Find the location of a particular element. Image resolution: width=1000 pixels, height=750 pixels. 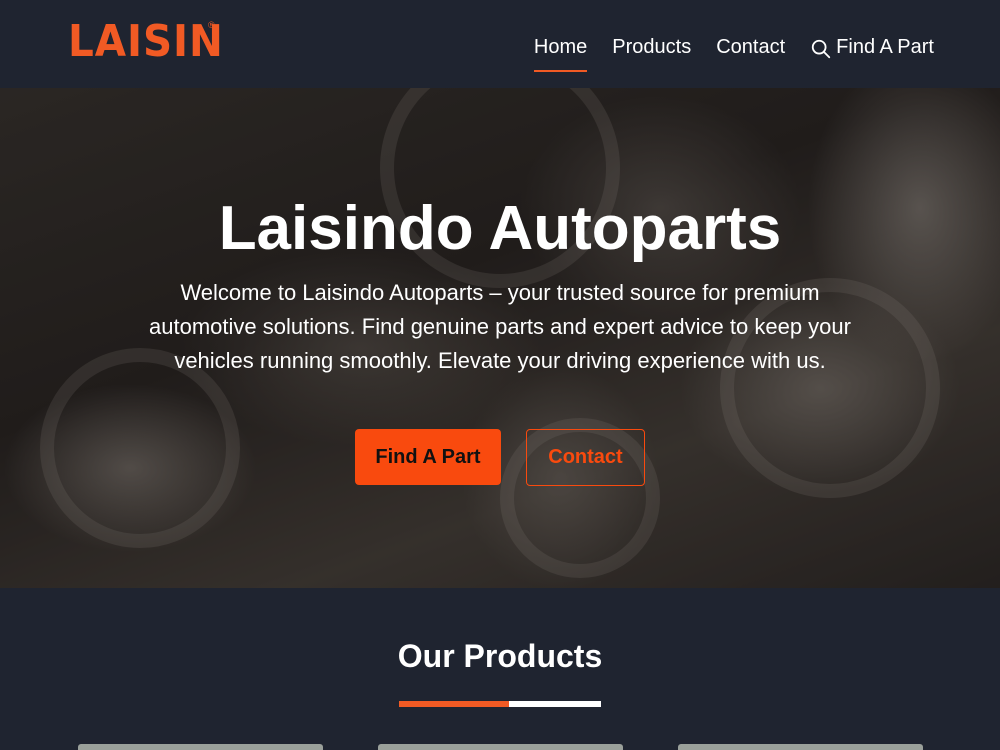

nav-item-home: Home is located at coordinates (560, 53).